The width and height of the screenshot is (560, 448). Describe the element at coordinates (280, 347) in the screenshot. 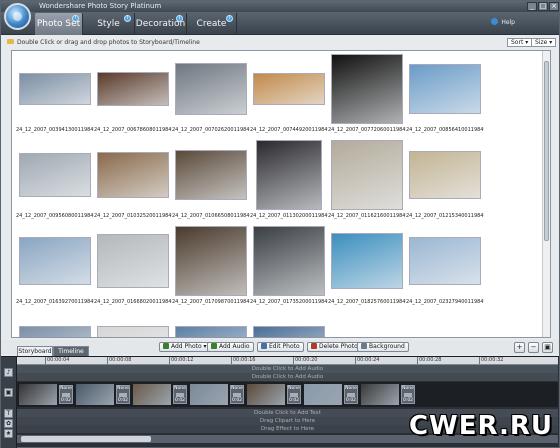

I see `edit-photo-button: Edit Photo` at that location.